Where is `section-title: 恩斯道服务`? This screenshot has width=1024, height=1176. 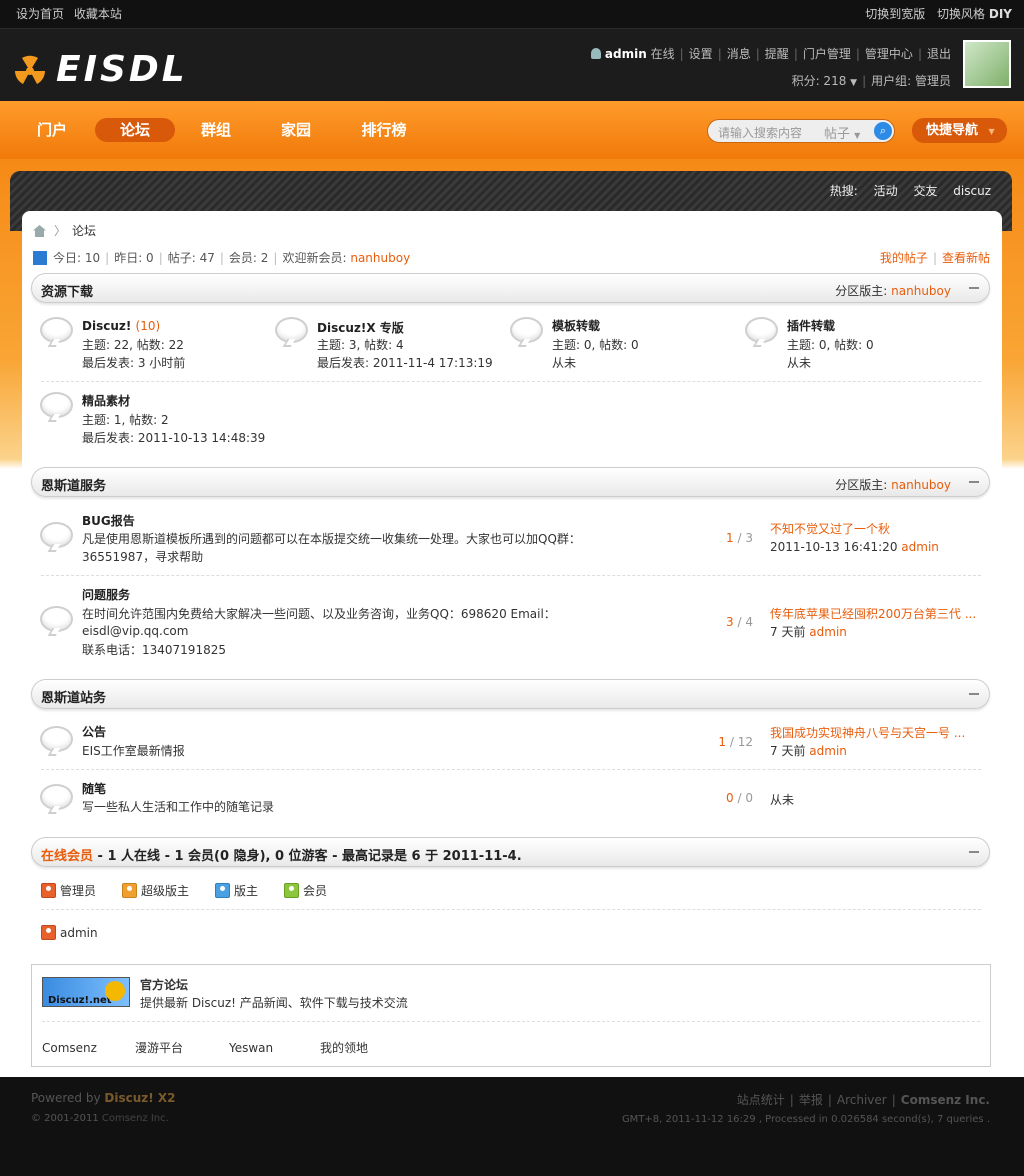
section-title: 恩斯道服务 is located at coordinates (73, 484).